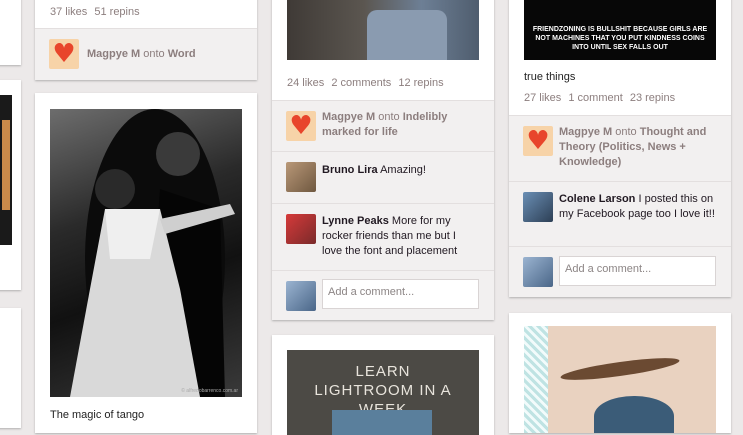 This screenshot has width=743, height=435. What do you see at coordinates (10, 368) in the screenshot?
I see `left-edge-pin-bottom` at bounding box center [10, 368].